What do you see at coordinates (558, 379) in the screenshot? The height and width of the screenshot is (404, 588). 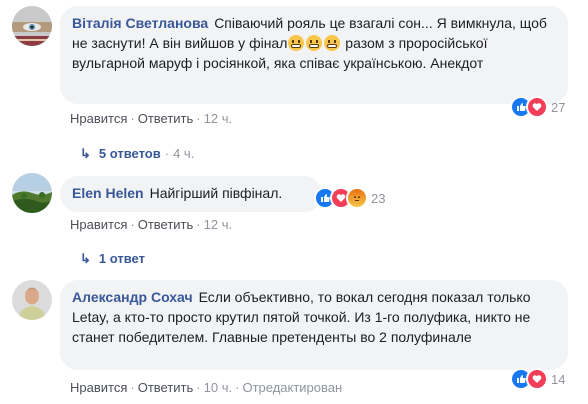 I see `reaction-count: 14` at bounding box center [558, 379].